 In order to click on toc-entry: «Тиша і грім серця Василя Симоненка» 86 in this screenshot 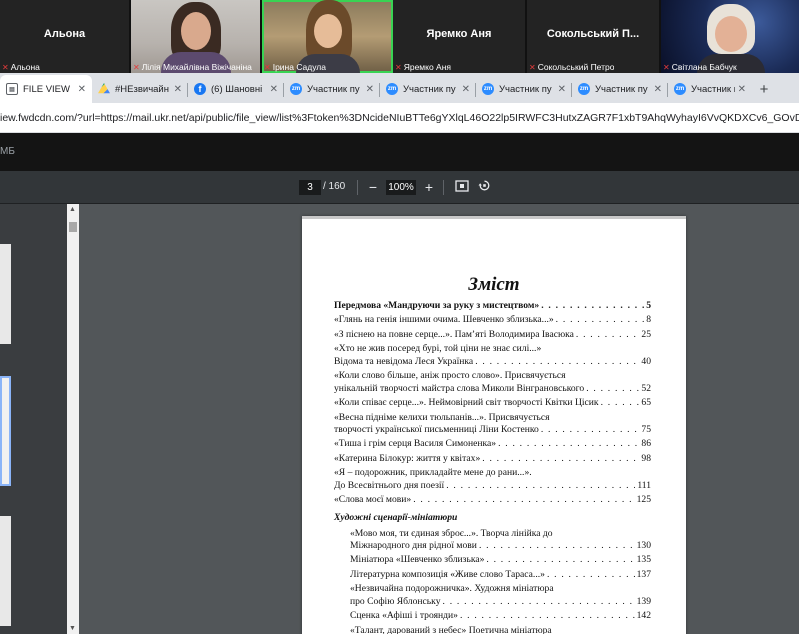, I will do `click(492, 444)`.